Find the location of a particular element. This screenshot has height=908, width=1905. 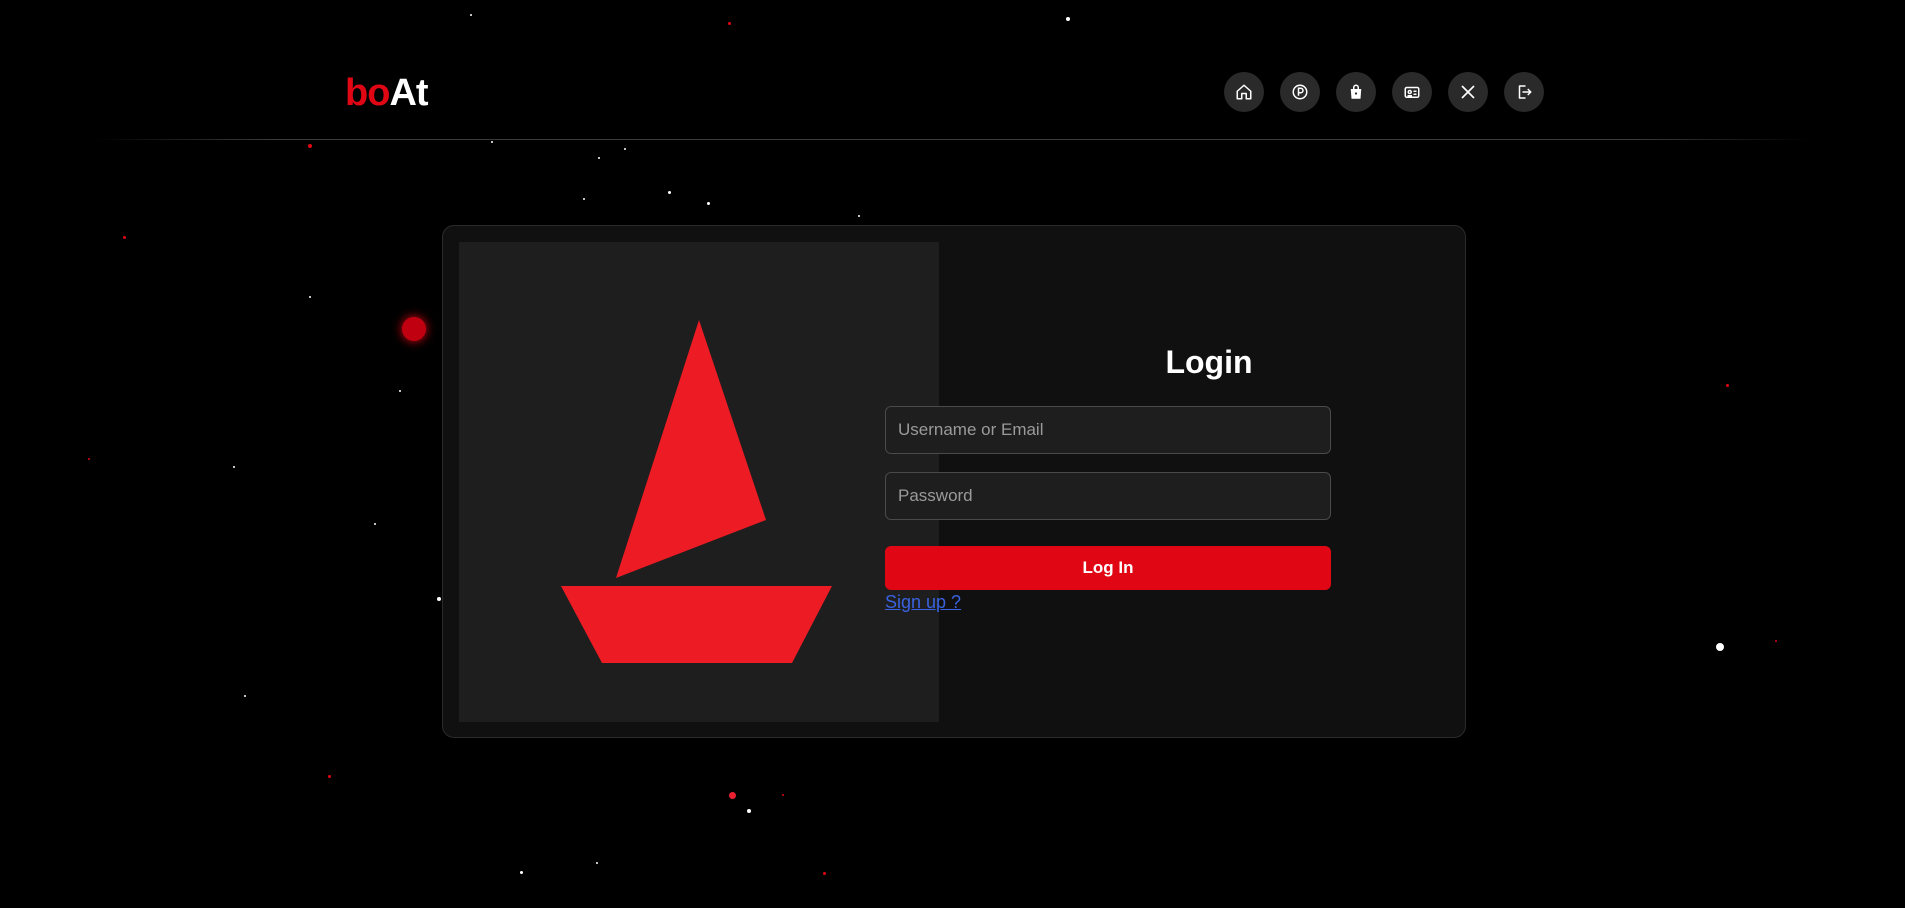

parking-icon is located at coordinates (1300, 92).